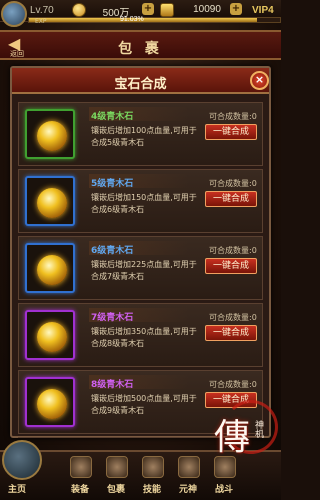  I want to click on gem-row: 6级青木石镶嵌后增加225点血量,可用于合成7级青木石 可合成数量:0 一键合成, so click(140, 268).